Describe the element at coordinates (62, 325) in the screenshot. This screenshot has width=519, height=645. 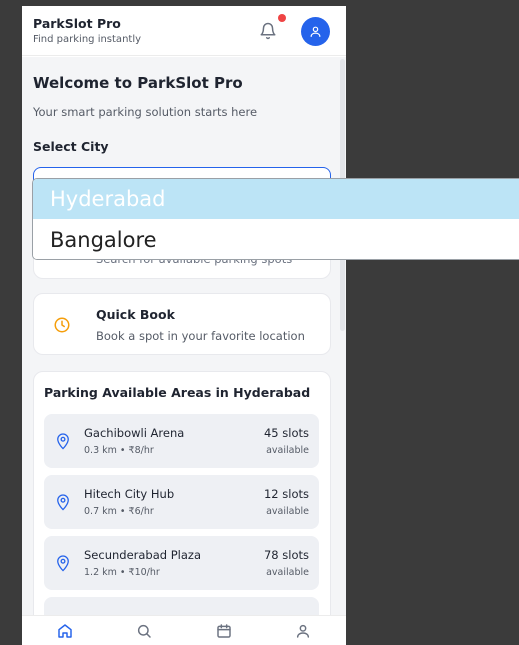
I see `clock-icon` at that location.